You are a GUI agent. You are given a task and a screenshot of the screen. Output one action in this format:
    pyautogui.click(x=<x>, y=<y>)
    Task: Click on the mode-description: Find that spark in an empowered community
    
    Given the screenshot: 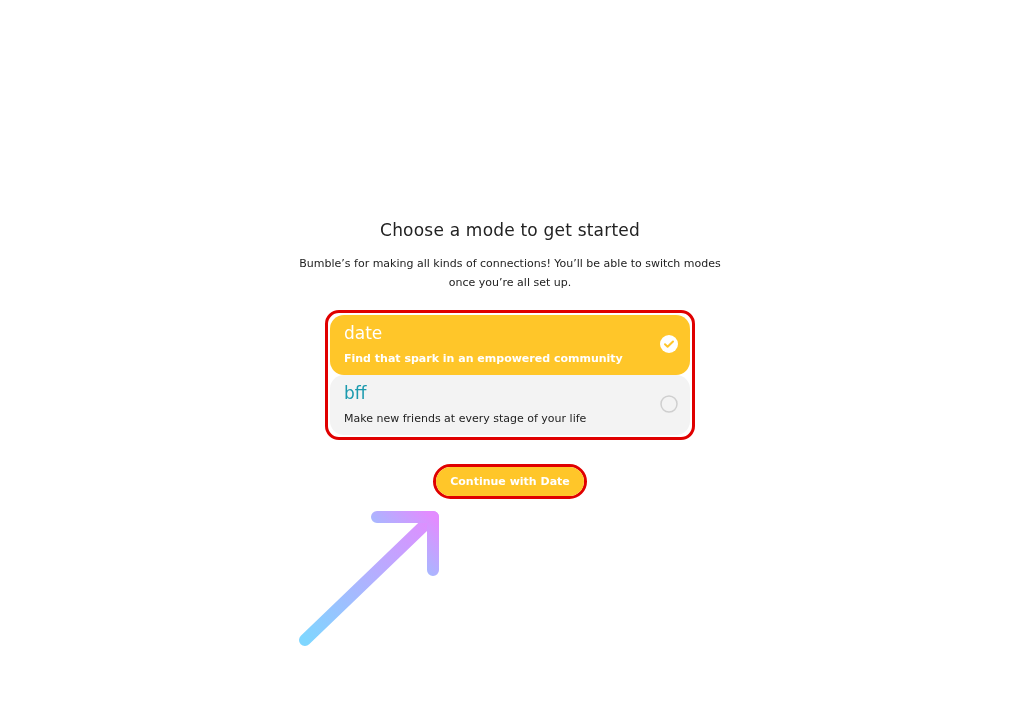 What is the action you would take?
    pyautogui.click(x=483, y=358)
    